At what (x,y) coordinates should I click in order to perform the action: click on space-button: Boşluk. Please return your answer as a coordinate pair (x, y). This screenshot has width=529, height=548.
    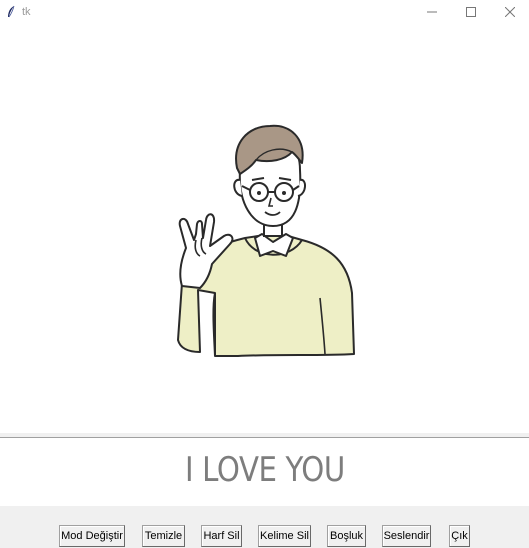
    Looking at the image, I should click on (346, 536).